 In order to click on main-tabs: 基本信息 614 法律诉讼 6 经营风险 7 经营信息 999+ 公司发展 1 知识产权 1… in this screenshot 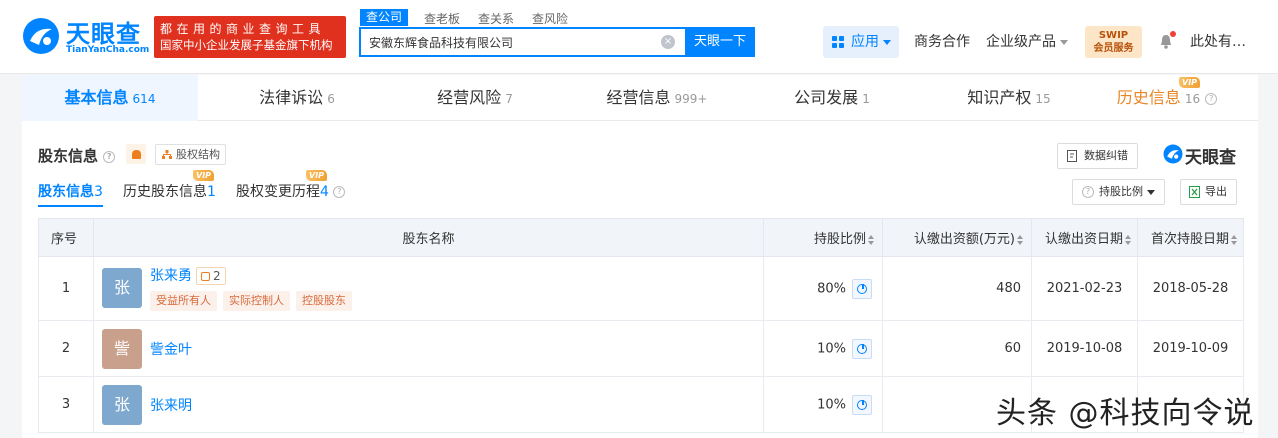, I will do `click(640, 98)`.